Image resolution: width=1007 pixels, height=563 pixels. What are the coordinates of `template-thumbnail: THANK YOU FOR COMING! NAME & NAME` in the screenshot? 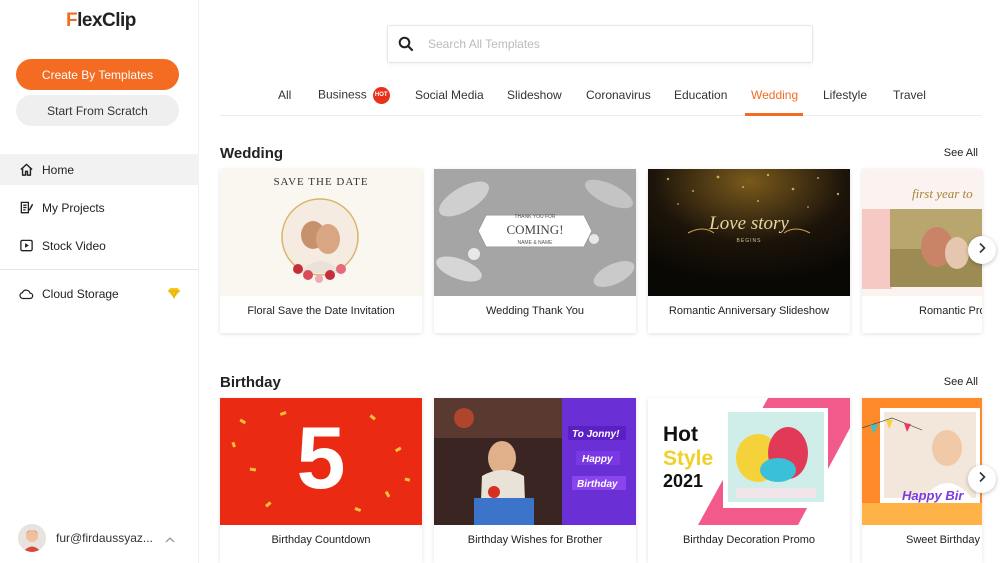 It's located at (535, 232).